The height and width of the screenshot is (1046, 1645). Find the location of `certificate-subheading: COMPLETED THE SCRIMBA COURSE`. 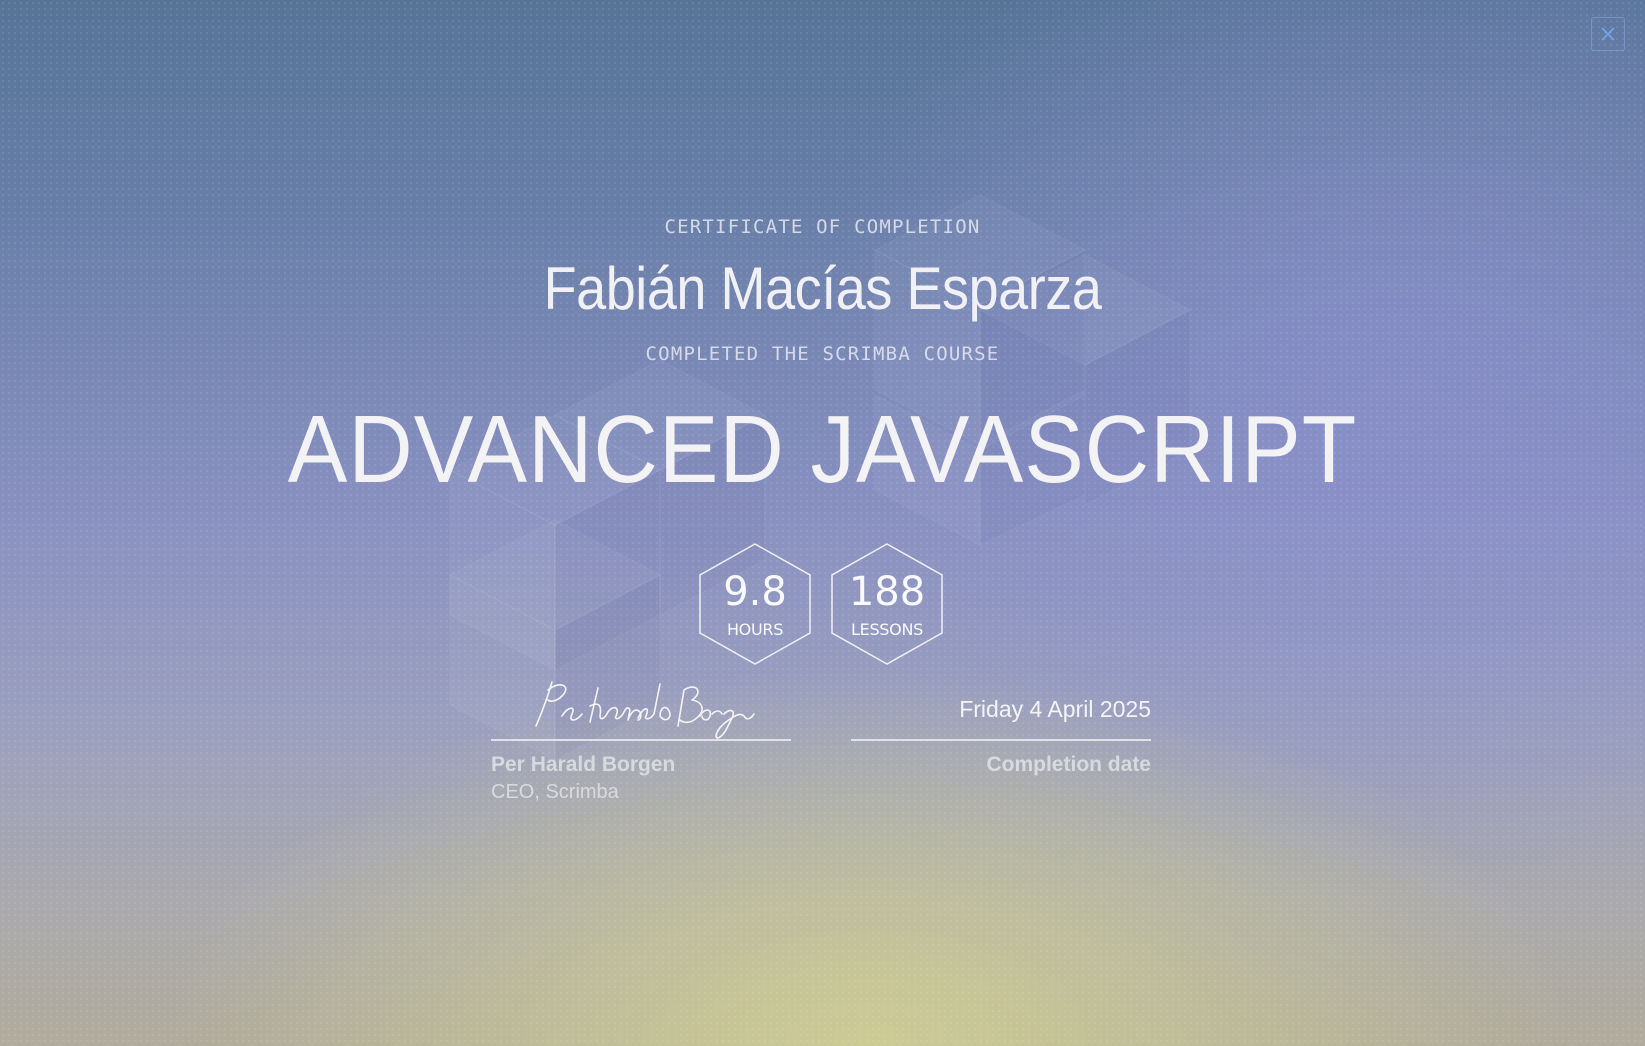

certificate-subheading: COMPLETED THE SCRIMBA COURSE is located at coordinates (822, 354).